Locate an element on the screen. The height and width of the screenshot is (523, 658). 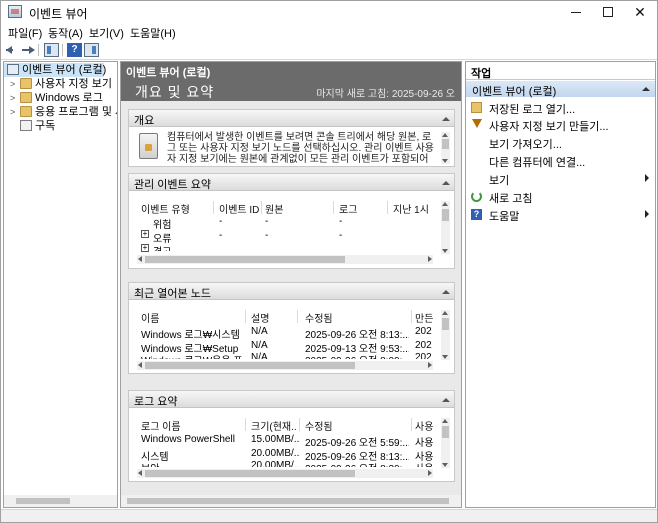
column-header: 원본 is located at coordinates (290, 208).